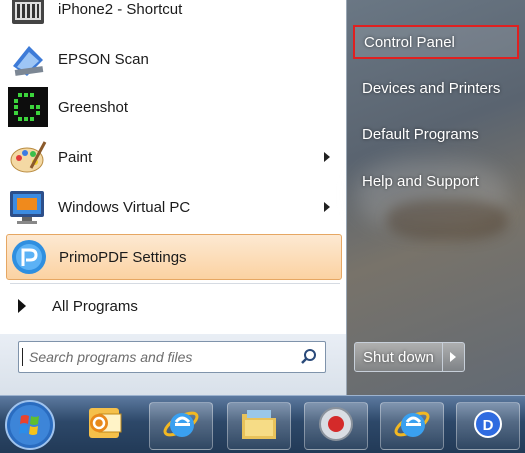 The image size is (525, 453). I want to click on control-panel-link: Control Panel, so click(436, 42).